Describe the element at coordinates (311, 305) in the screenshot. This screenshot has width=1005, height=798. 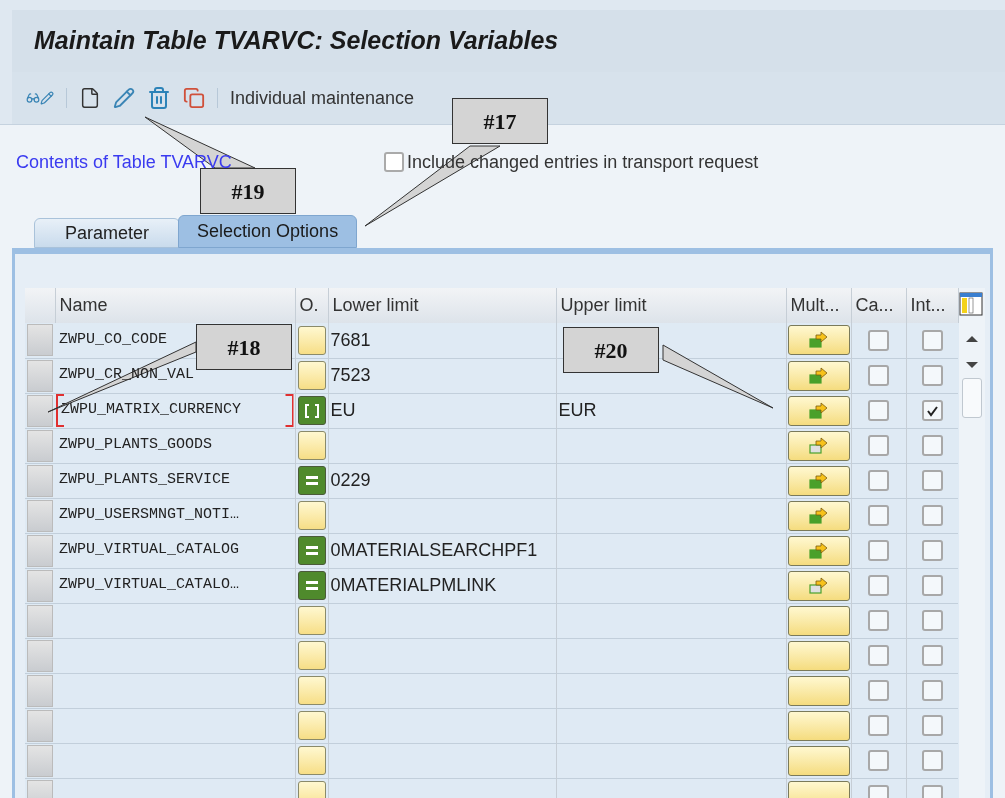
I see `column-header: O.` at that location.